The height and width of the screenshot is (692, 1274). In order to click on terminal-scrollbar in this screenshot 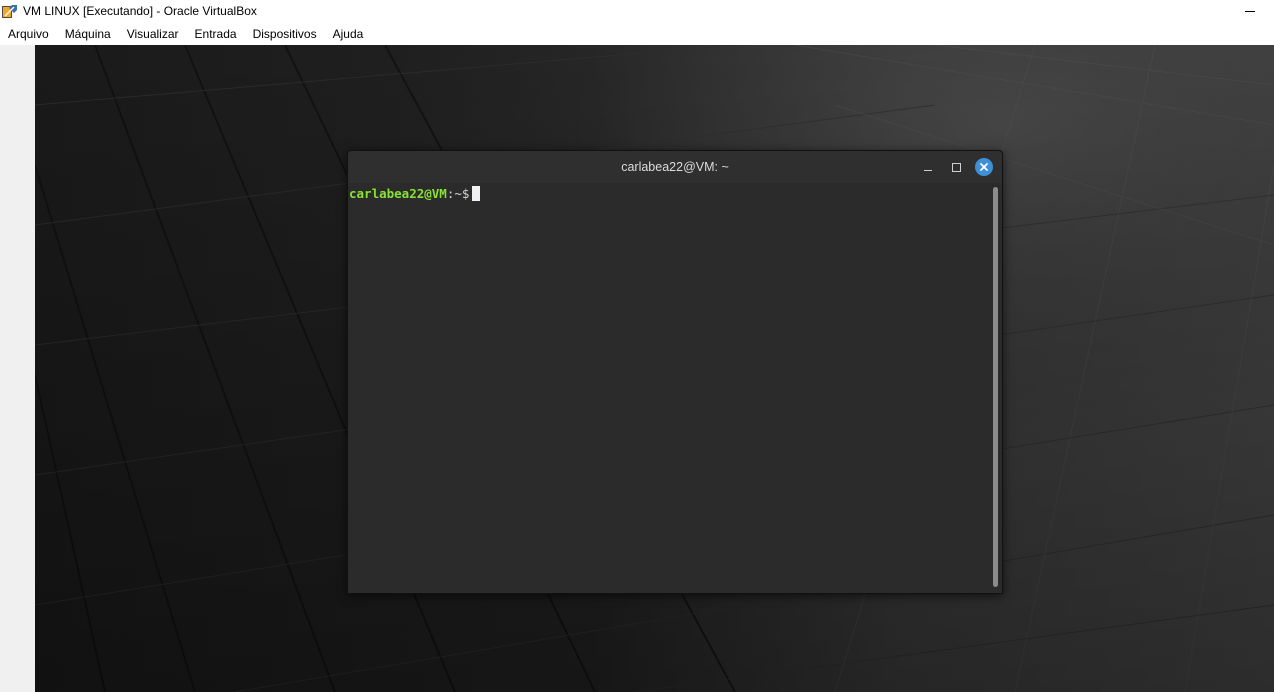, I will do `click(995, 387)`.